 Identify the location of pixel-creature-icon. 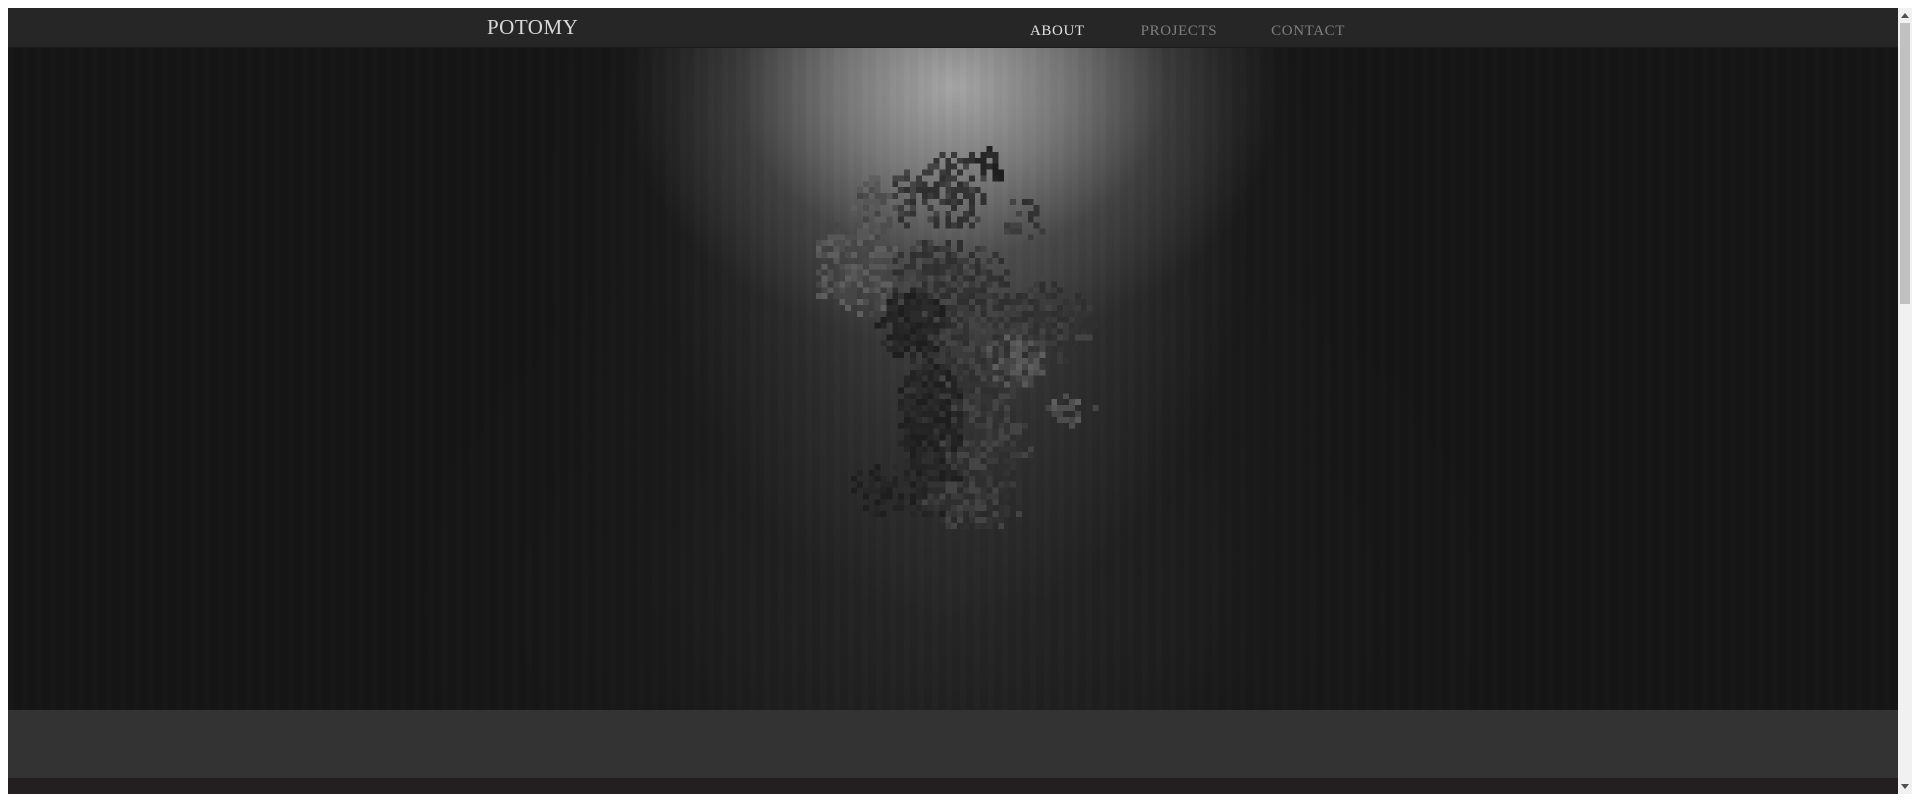
(957, 337).